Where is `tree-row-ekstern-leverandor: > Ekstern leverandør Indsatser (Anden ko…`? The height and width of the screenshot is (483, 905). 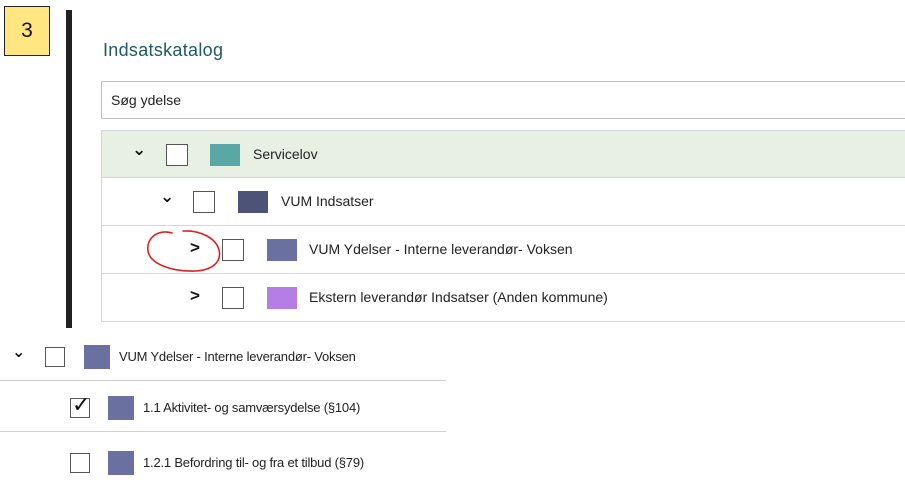
tree-row-ekstern-leverandor: > Ekstern leverandør Indsatser (Anden ko… is located at coordinates (503, 298).